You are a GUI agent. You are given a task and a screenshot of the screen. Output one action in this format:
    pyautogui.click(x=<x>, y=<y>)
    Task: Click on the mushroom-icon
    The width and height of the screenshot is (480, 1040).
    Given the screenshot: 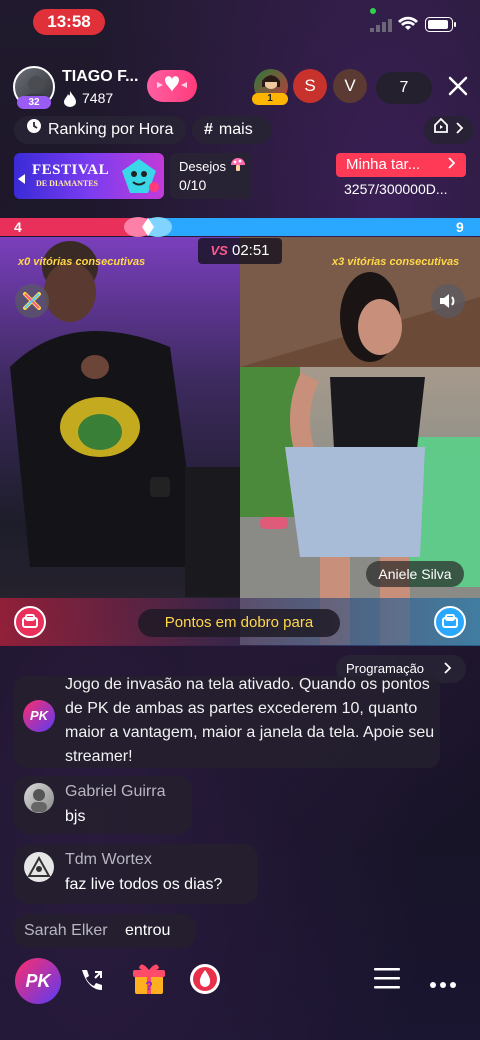 What is the action you would take?
    pyautogui.click(x=238, y=167)
    